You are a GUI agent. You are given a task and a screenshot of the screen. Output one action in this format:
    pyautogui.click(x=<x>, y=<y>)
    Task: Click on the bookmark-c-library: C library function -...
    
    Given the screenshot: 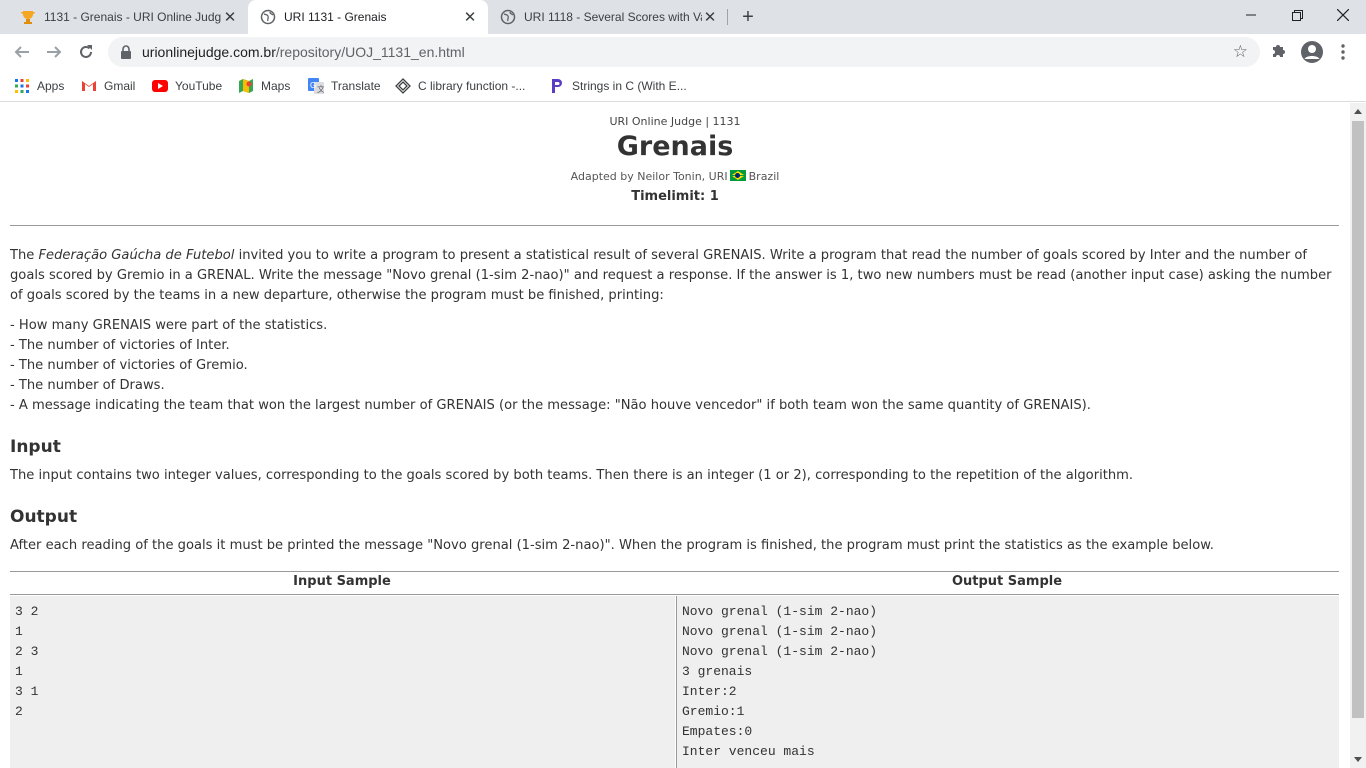 What is the action you would take?
    pyautogui.click(x=460, y=86)
    